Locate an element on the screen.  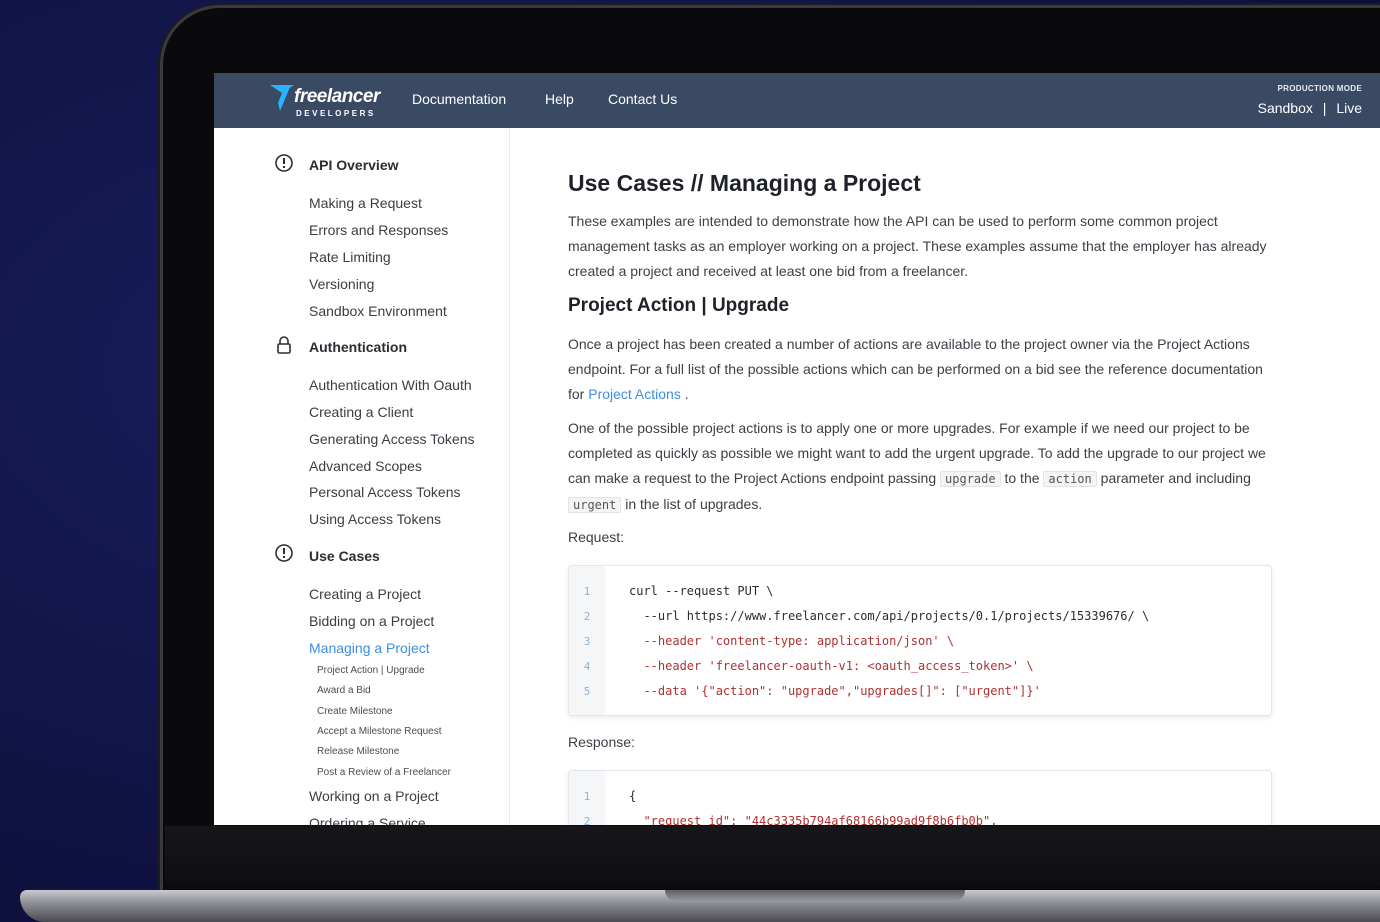
lock-icon is located at coordinates (284, 345).